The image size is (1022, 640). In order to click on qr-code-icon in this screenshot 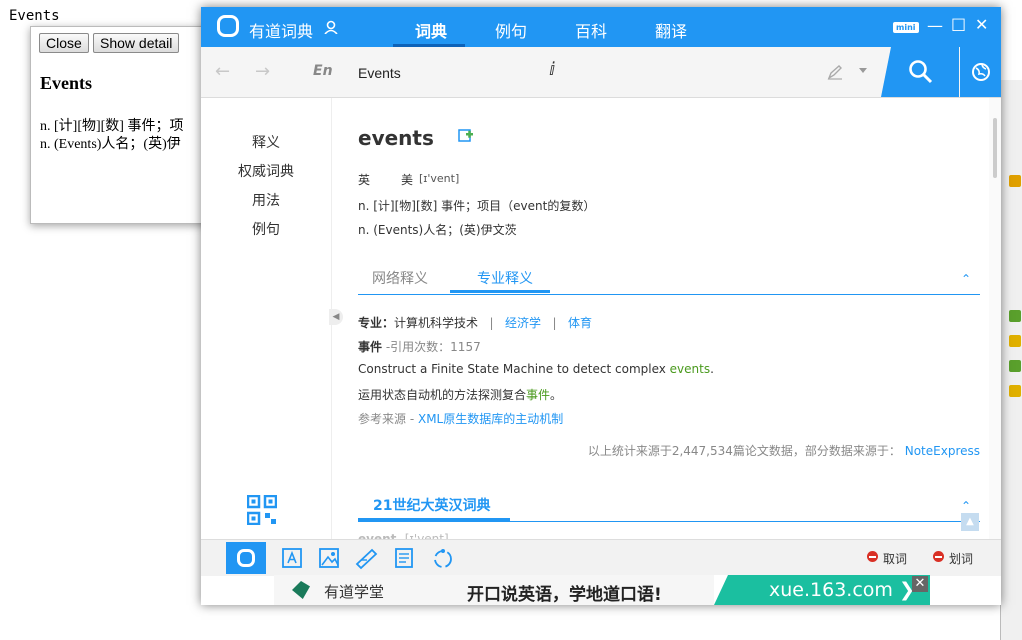, I will do `click(262, 510)`.